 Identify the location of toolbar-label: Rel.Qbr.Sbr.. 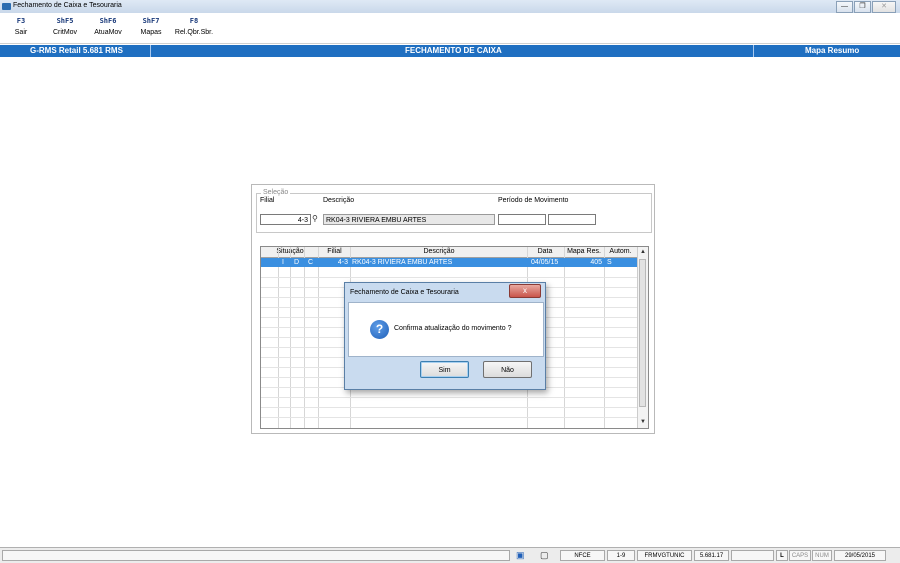
(194, 32).